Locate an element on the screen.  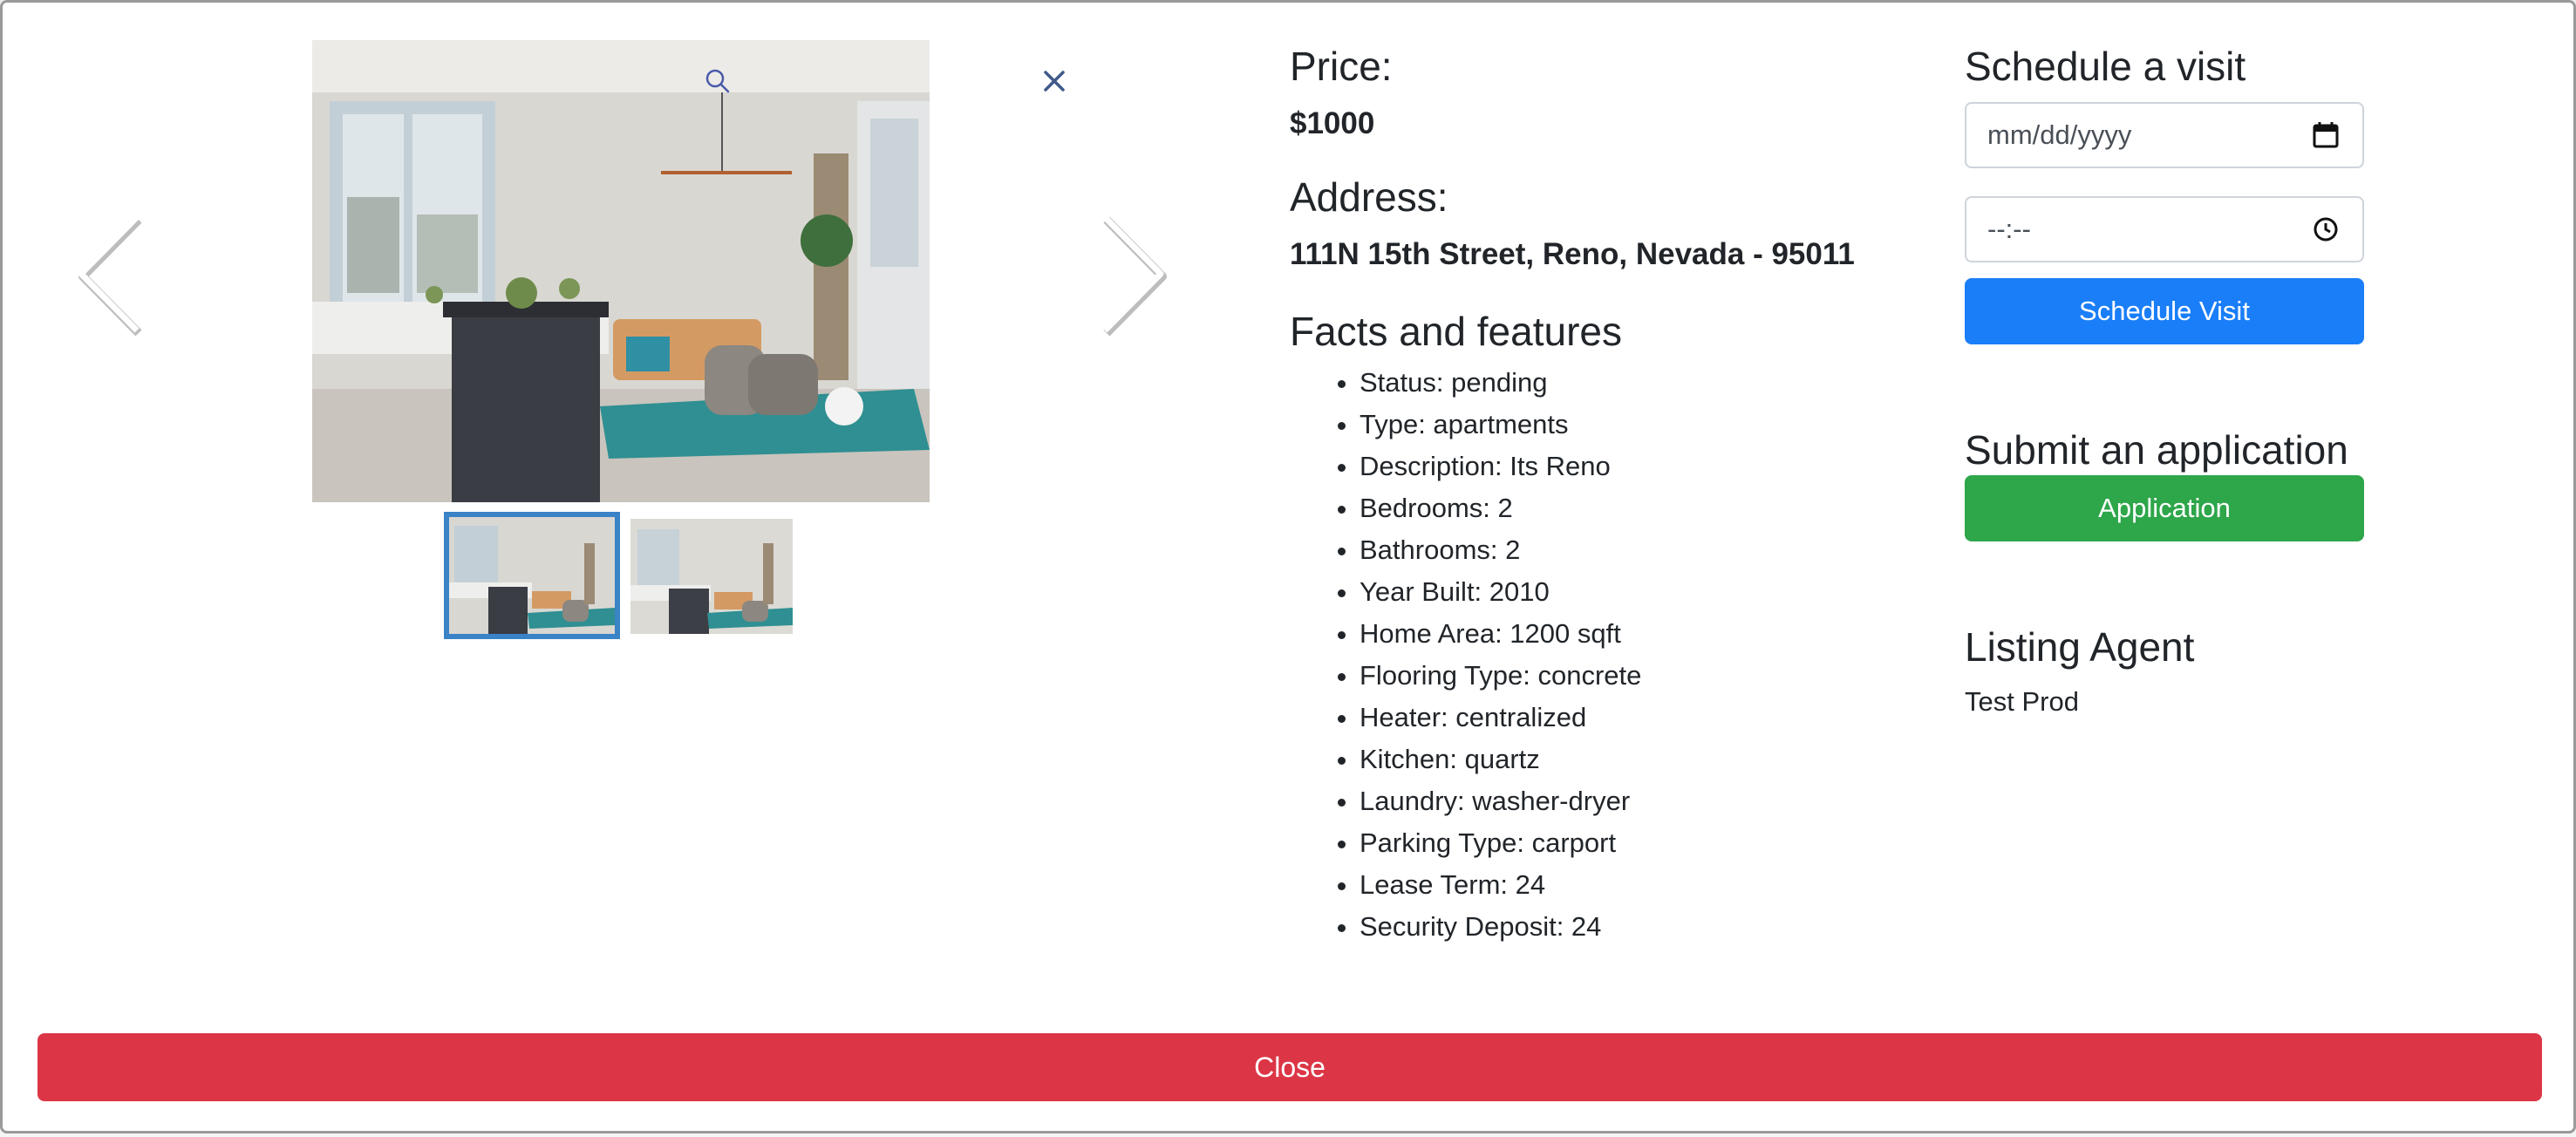
facts-heading: Facts and features is located at coordinates (1456, 331).